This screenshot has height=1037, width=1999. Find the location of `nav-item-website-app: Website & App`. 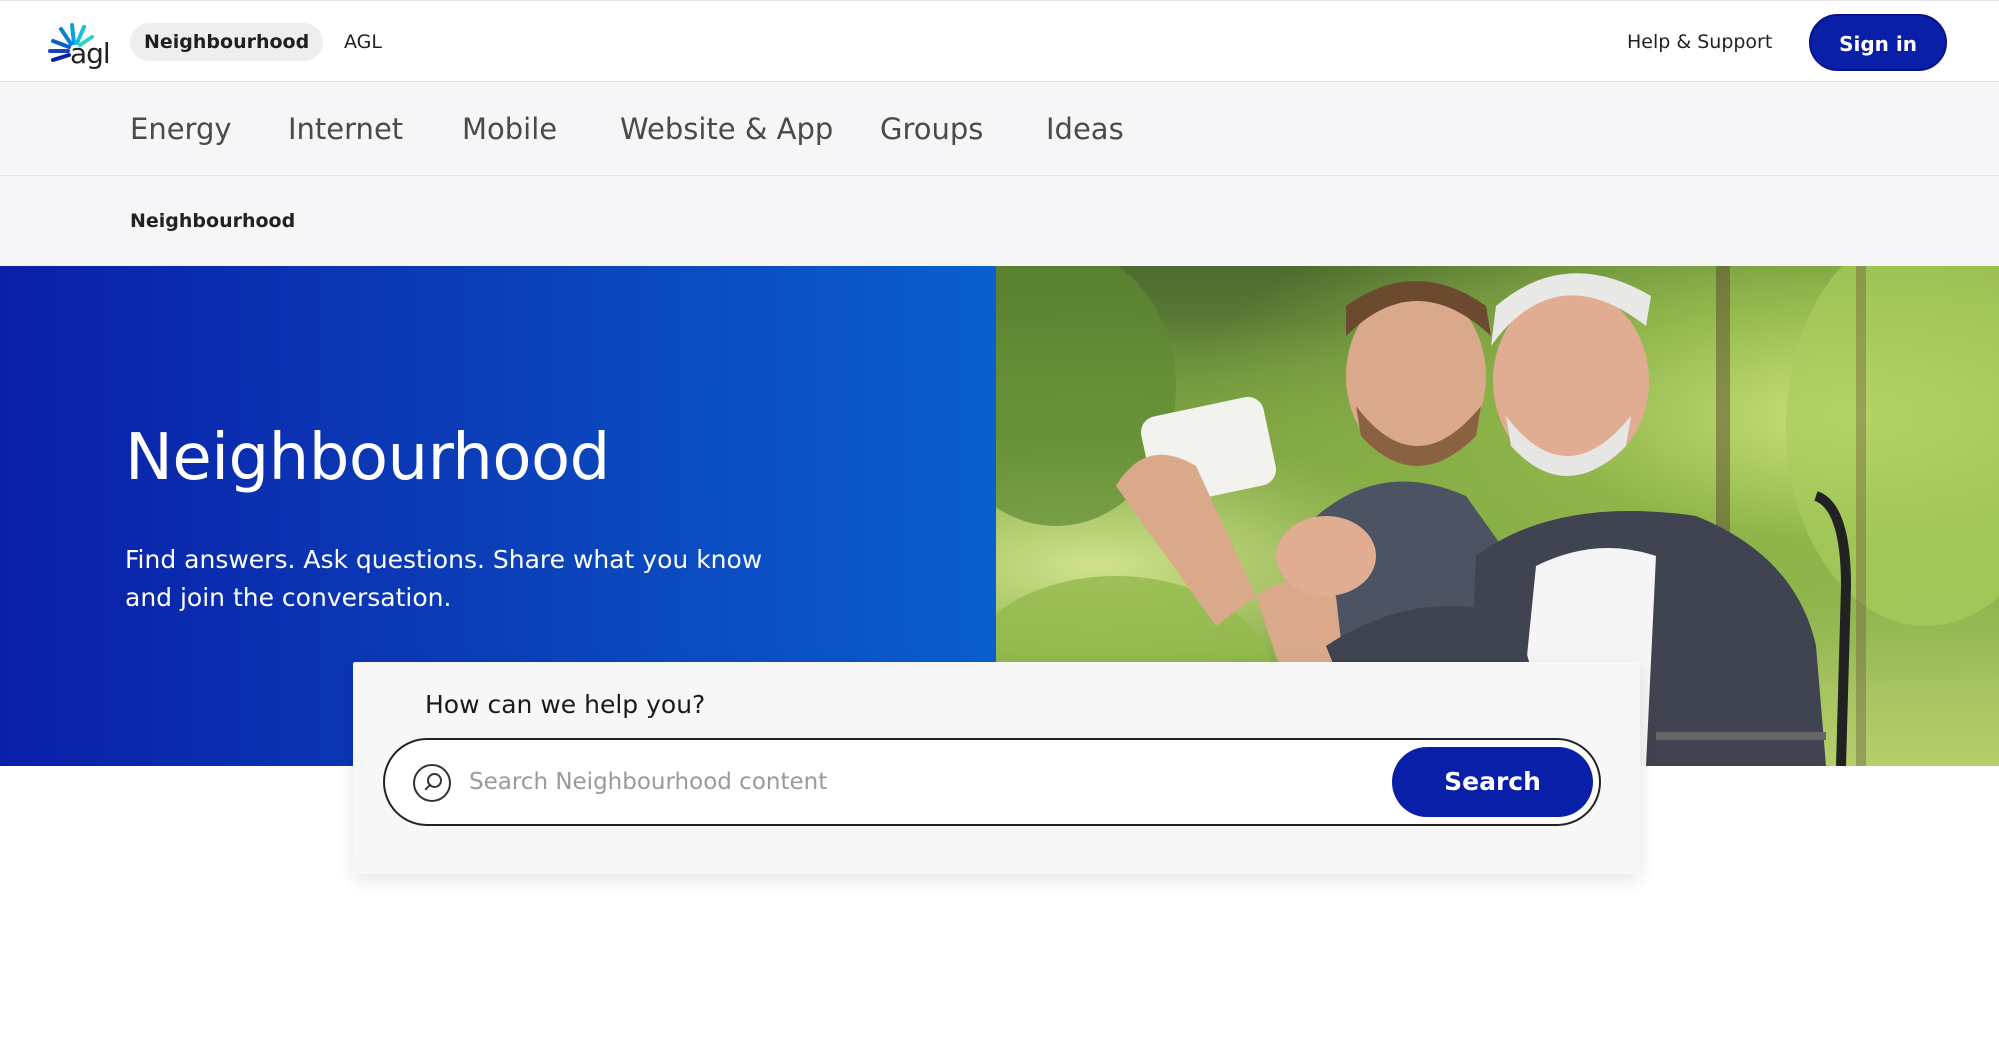

nav-item-website-app: Website & App is located at coordinates (726, 129).